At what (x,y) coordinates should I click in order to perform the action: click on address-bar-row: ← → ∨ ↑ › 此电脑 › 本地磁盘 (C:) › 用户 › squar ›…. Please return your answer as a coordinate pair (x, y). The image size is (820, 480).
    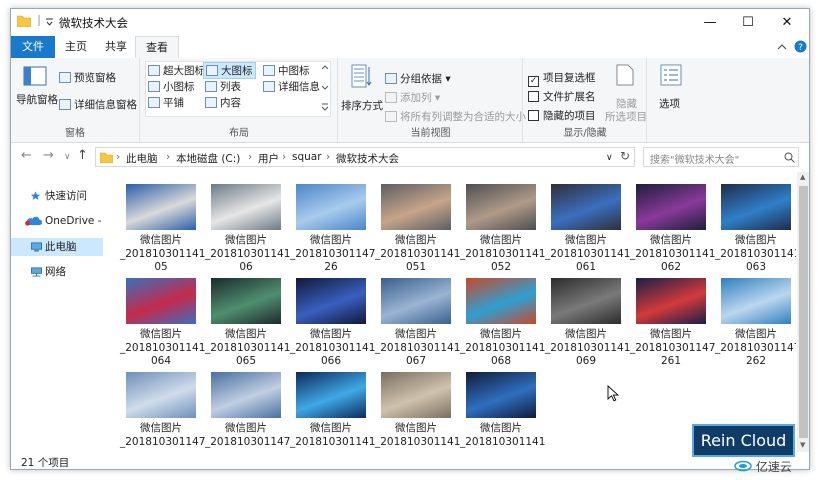
    Looking at the image, I should click on (410, 157).